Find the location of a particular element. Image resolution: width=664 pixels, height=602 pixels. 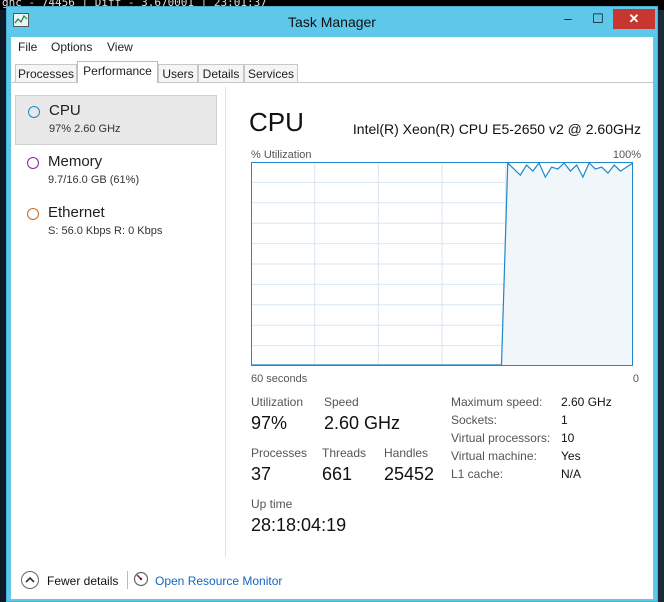

menu-file: File is located at coordinates (27, 47).